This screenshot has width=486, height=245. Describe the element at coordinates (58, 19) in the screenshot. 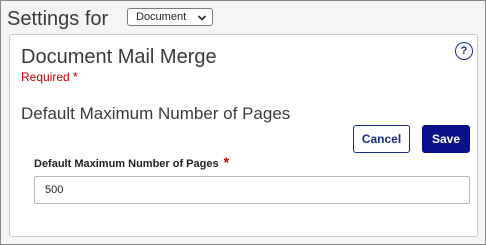

I see `page-title: Settings for` at that location.